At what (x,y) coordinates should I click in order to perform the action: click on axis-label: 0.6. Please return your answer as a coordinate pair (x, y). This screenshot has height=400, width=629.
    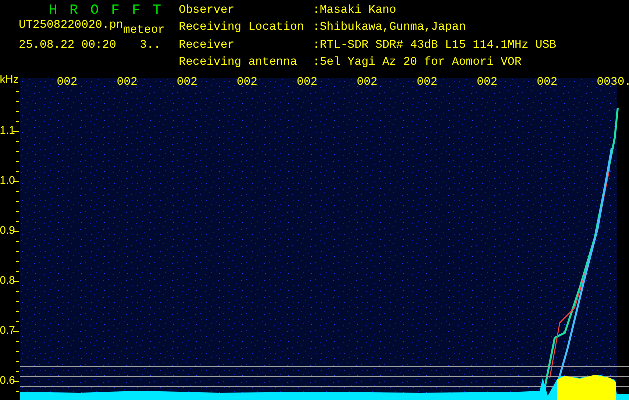
    Looking at the image, I should click on (8, 381).